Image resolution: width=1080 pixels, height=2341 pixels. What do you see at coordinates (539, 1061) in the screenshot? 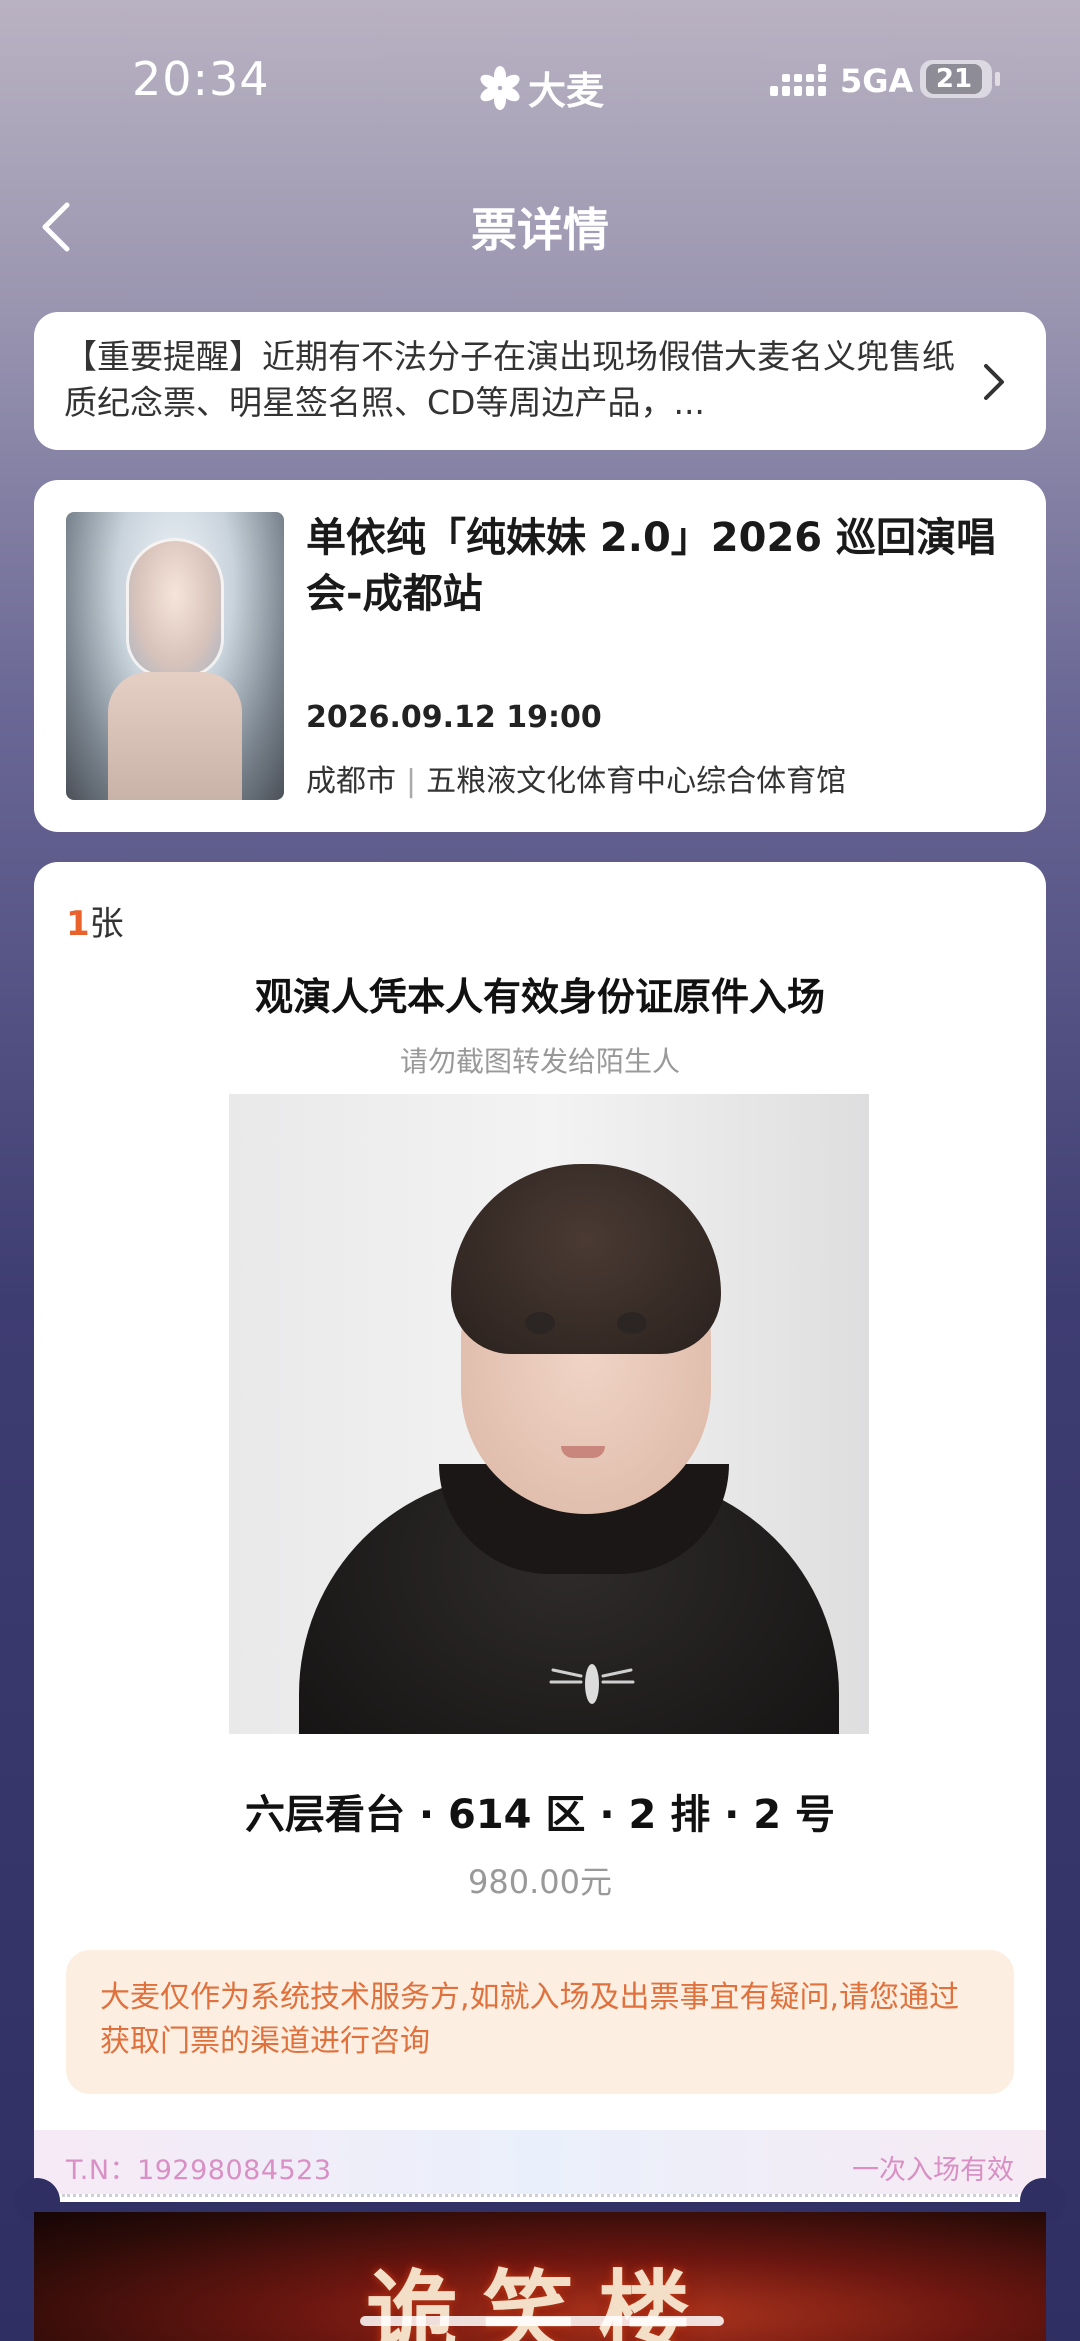
I see `no-screenshot-warning: 请勿截图转发给陌生人` at bounding box center [539, 1061].